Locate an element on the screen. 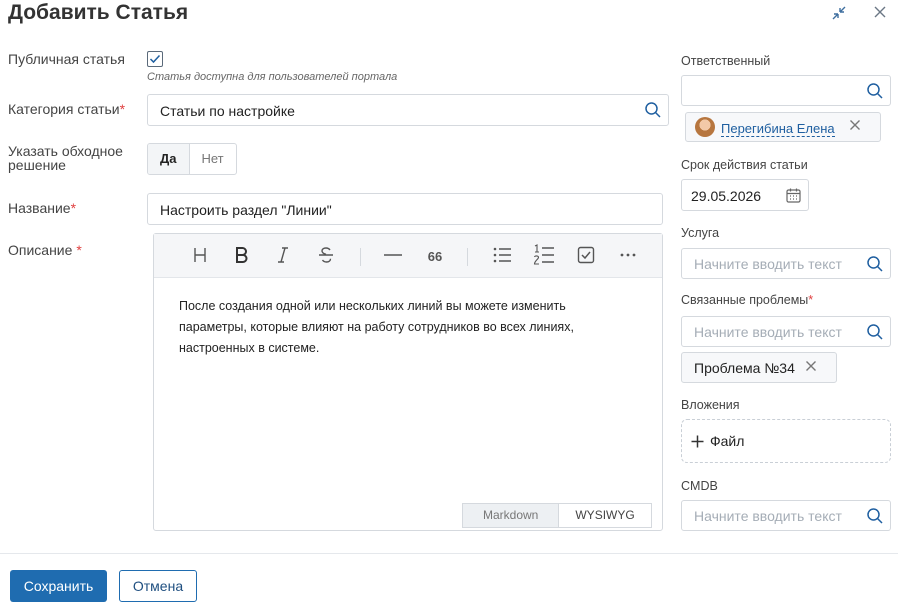  validity-label: Срок действия статьи is located at coordinates (744, 165).